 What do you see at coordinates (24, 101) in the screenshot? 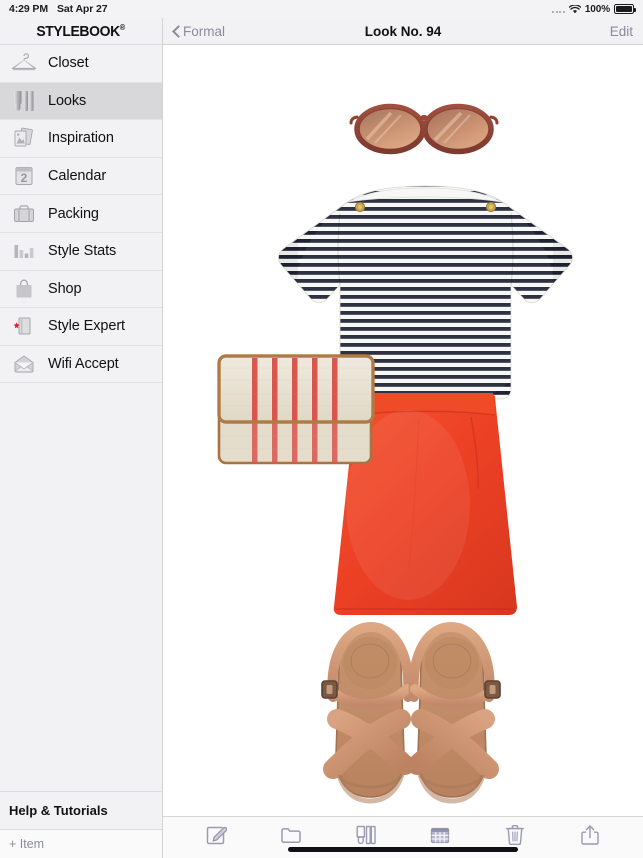
I see `outfit-icon` at bounding box center [24, 101].